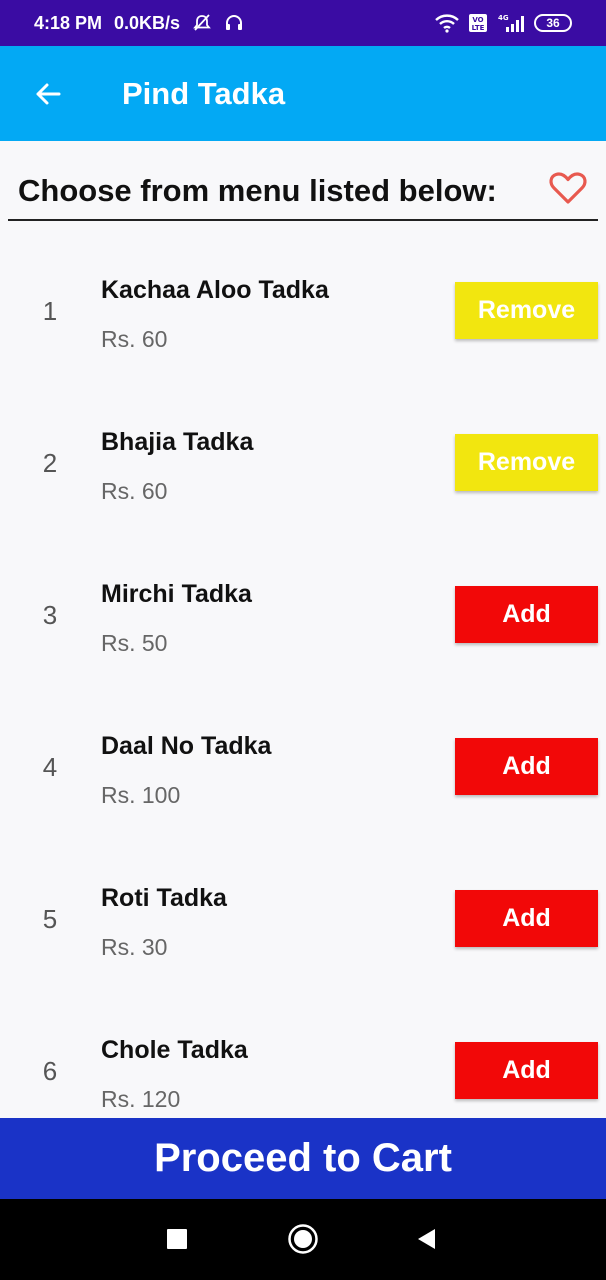  I want to click on proceed-to-cart-button: Proceed to Cart, so click(303, 1158).